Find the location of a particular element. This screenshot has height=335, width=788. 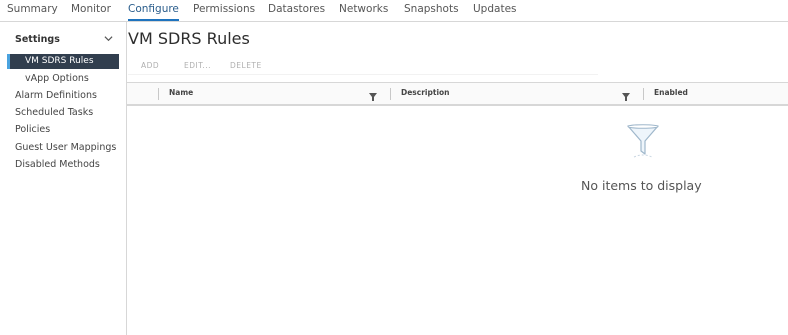

toolbar-divider is located at coordinates (363, 74).